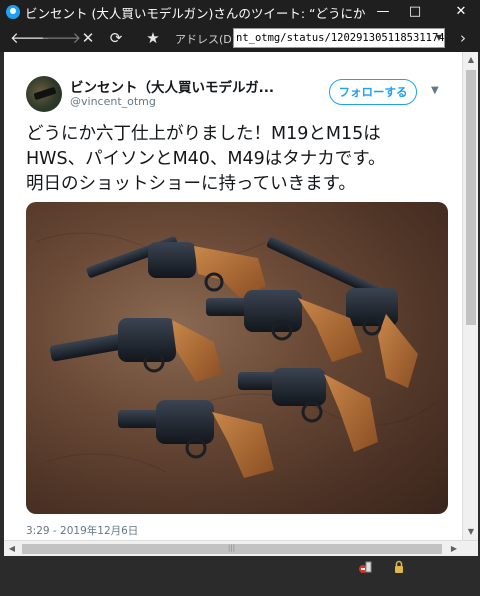 This screenshot has width=480, height=596. I want to click on scroll-right-icon: ▶, so click(454, 549).